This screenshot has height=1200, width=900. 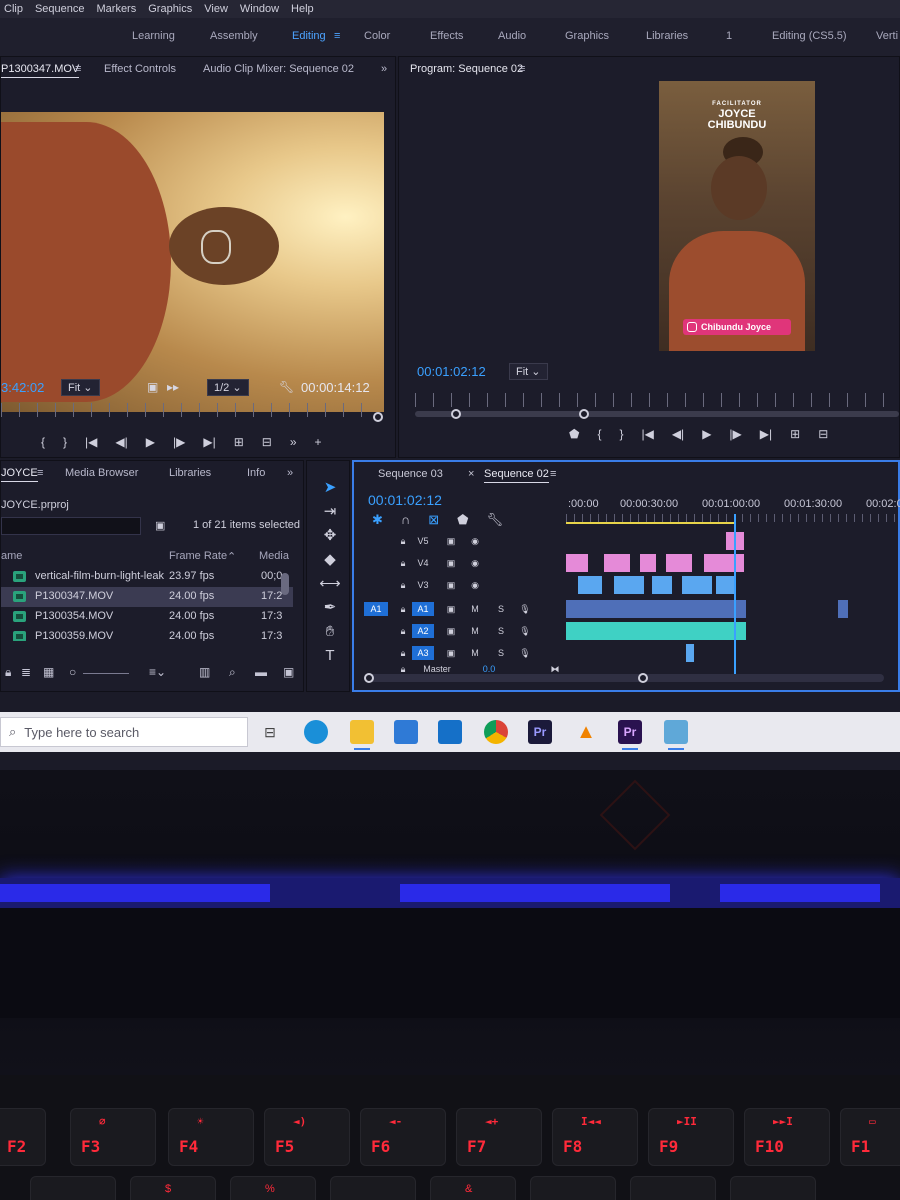 What do you see at coordinates (330, 488) in the screenshot?
I see `selection-tool-icon: ➤` at bounding box center [330, 488].